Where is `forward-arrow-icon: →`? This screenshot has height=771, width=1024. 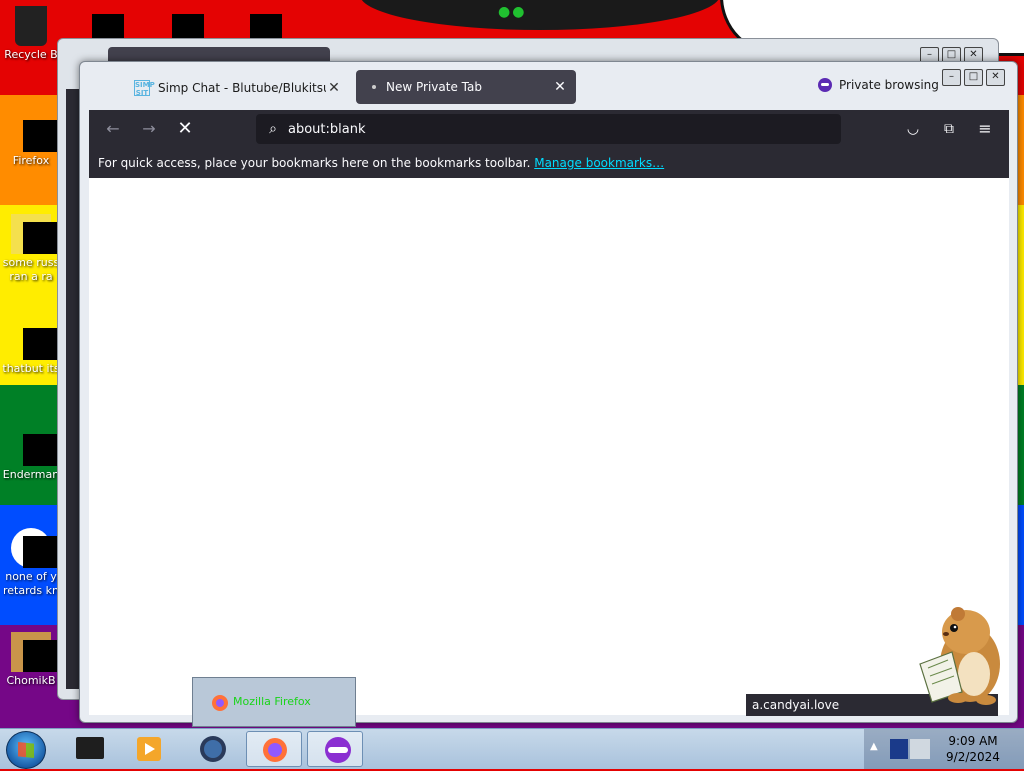
forward-arrow-icon: → is located at coordinates (149, 129).